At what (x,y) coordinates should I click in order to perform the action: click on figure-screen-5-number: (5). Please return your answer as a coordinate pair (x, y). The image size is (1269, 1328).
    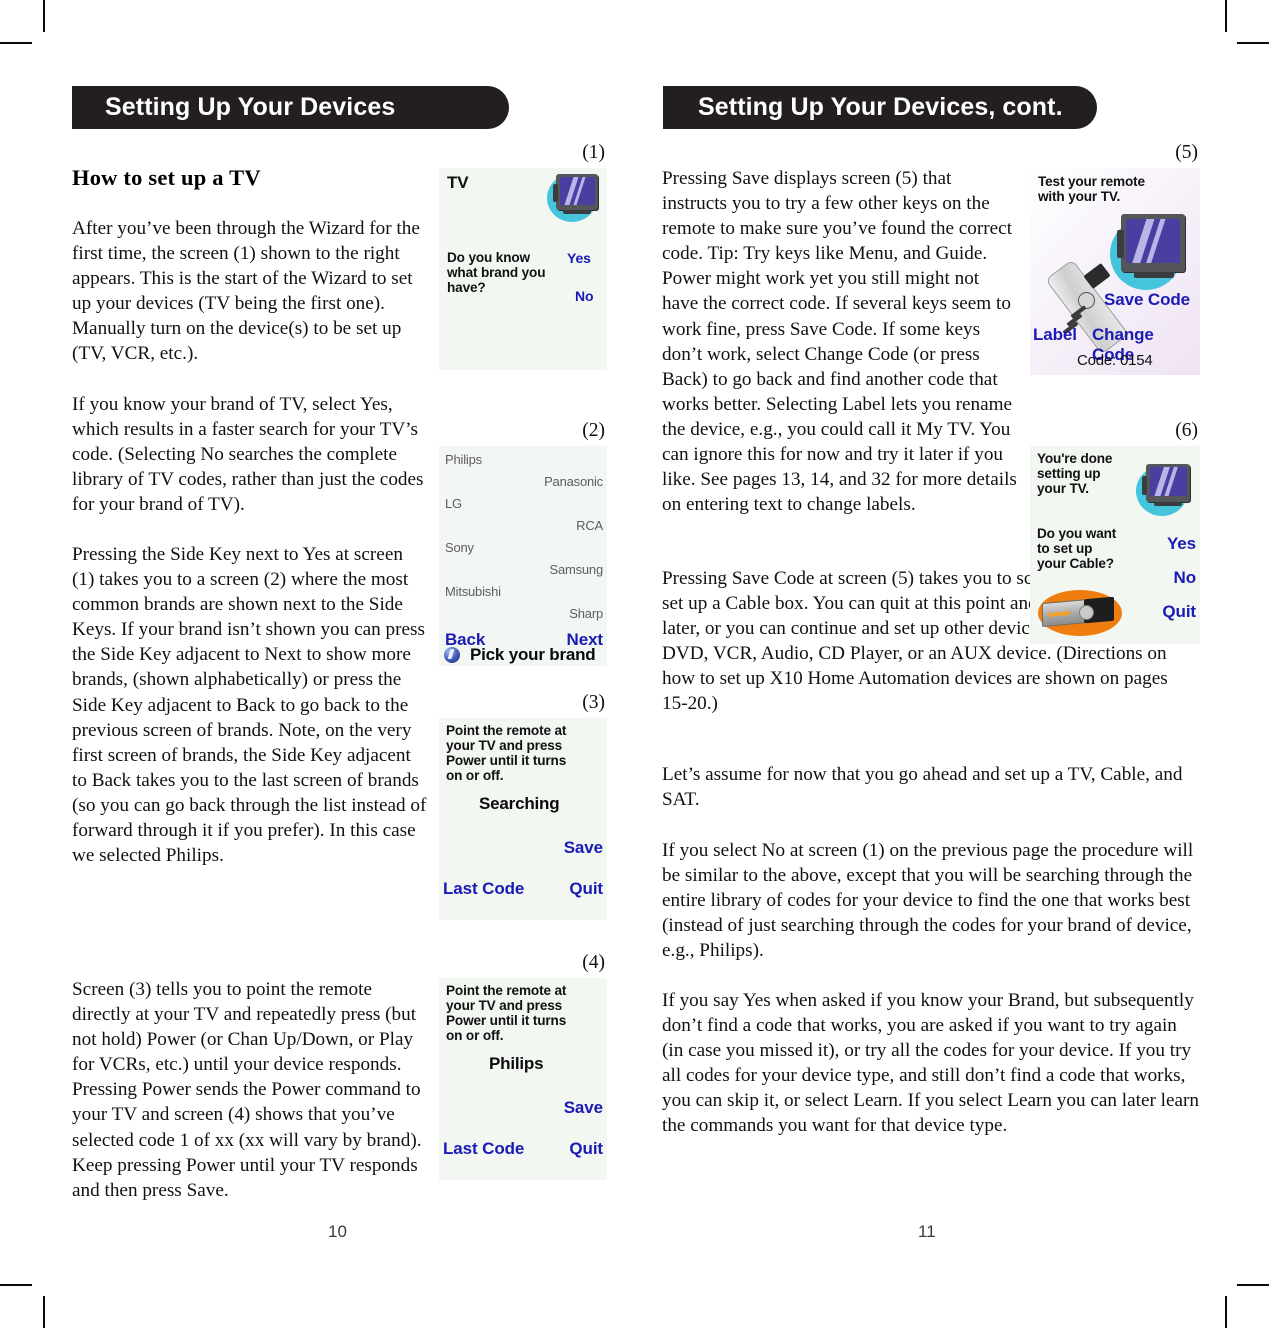
    Looking at the image, I should click on (1186, 152).